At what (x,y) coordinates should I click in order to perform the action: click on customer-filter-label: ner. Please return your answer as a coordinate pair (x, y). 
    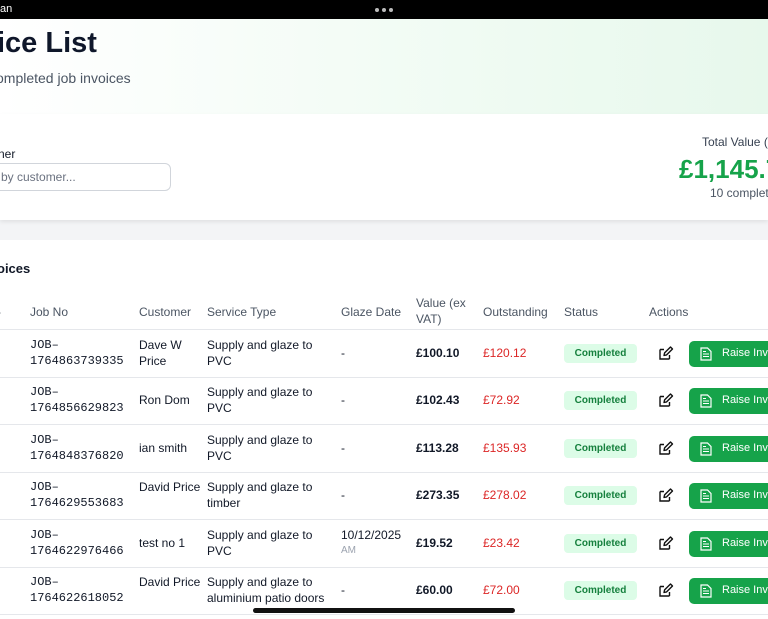
    Looking at the image, I should click on (8, 154).